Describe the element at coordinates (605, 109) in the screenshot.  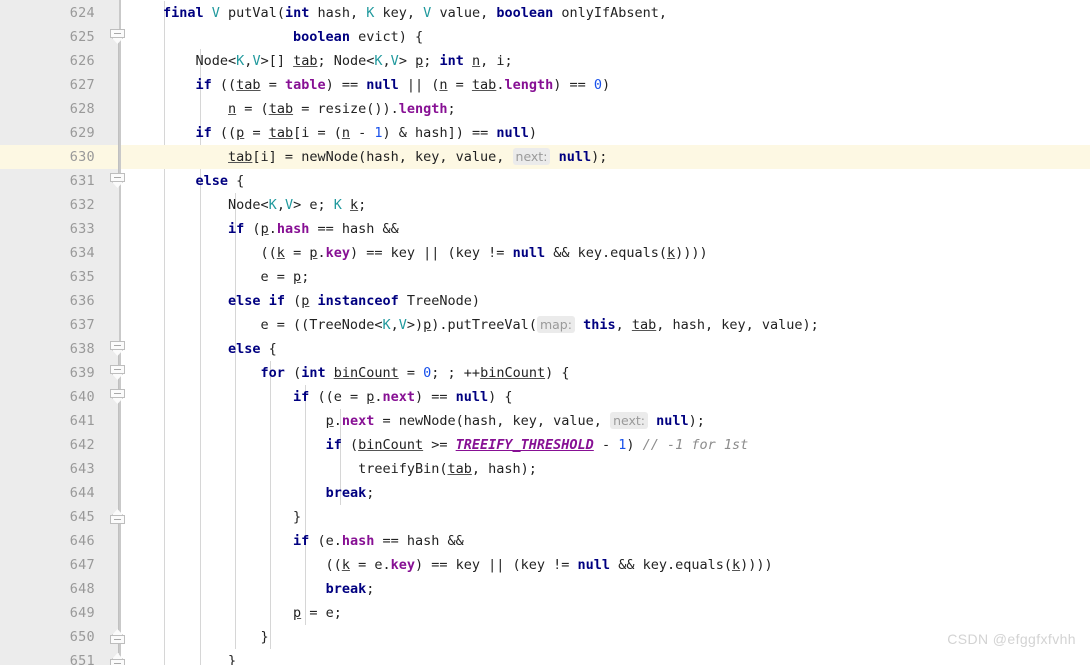
I see `code-line-628: n = (tab = resize()).length;` at that location.